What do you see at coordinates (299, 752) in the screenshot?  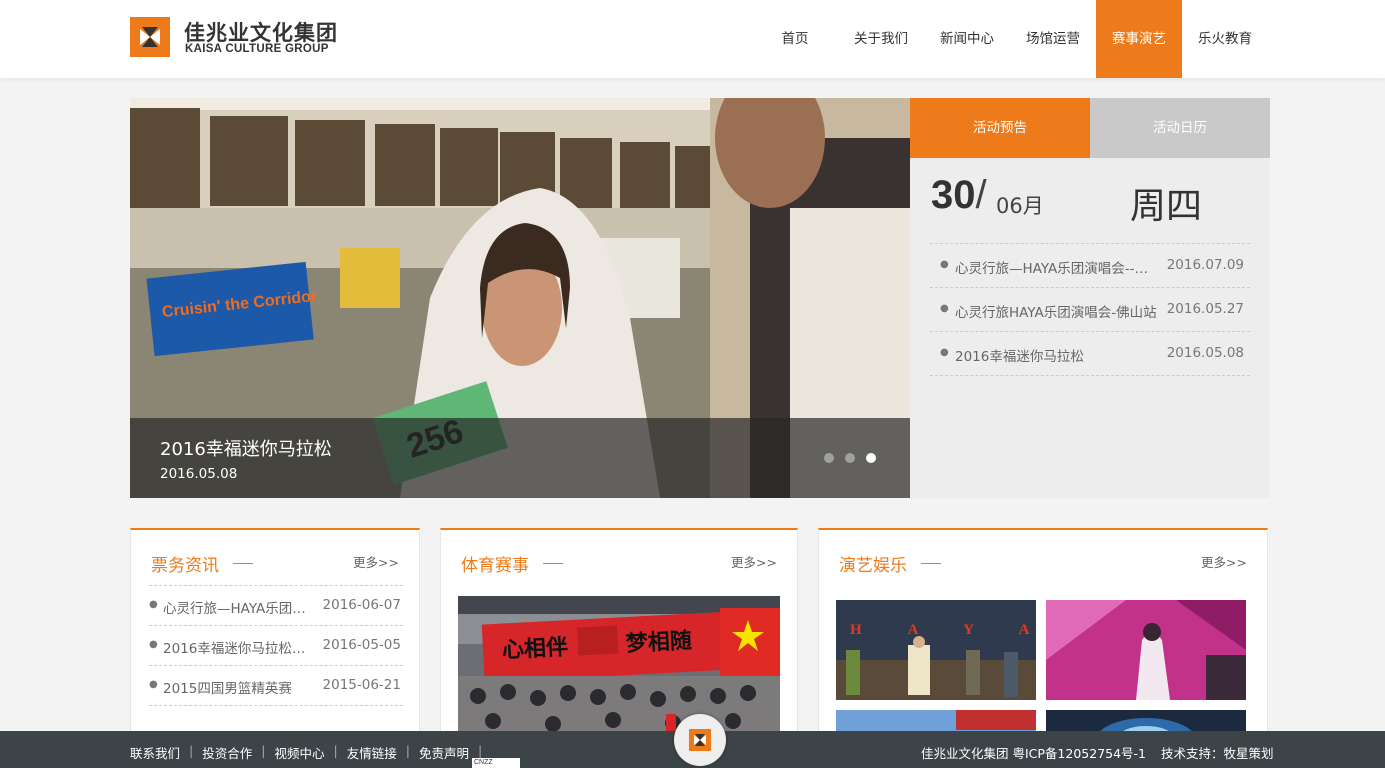 I see `footer-link-video: 视频中心` at bounding box center [299, 752].